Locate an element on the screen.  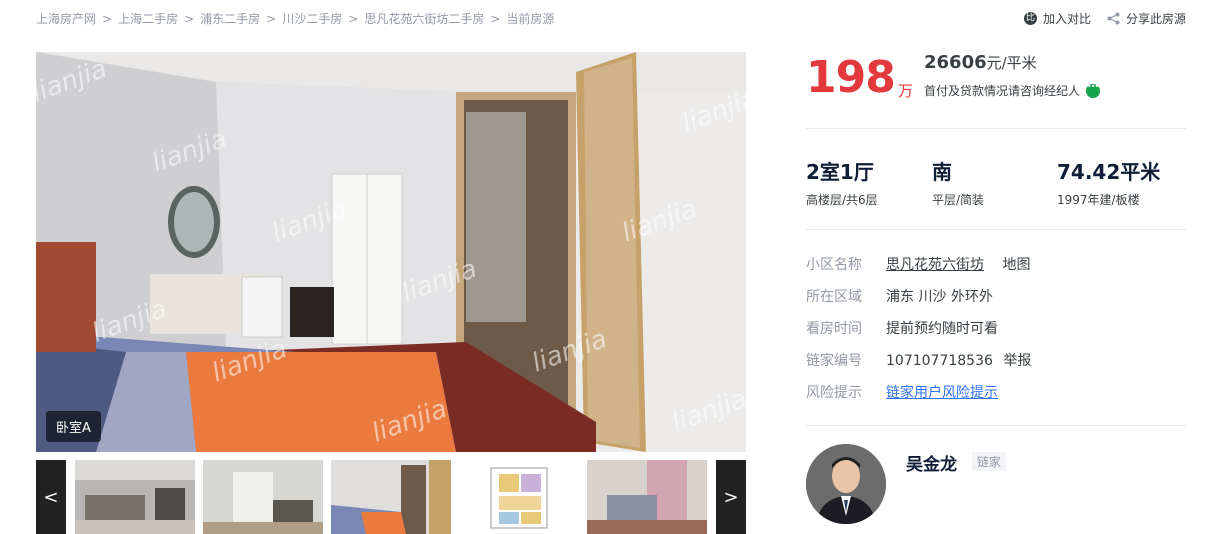
info-row-community: 小区名称 思凡花苑六街坊 地图 is located at coordinates (996, 270).